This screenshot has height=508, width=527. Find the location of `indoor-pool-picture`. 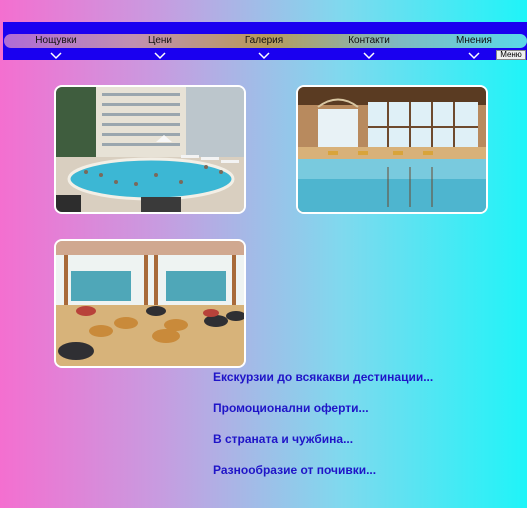

indoor-pool-picture is located at coordinates (392, 149).